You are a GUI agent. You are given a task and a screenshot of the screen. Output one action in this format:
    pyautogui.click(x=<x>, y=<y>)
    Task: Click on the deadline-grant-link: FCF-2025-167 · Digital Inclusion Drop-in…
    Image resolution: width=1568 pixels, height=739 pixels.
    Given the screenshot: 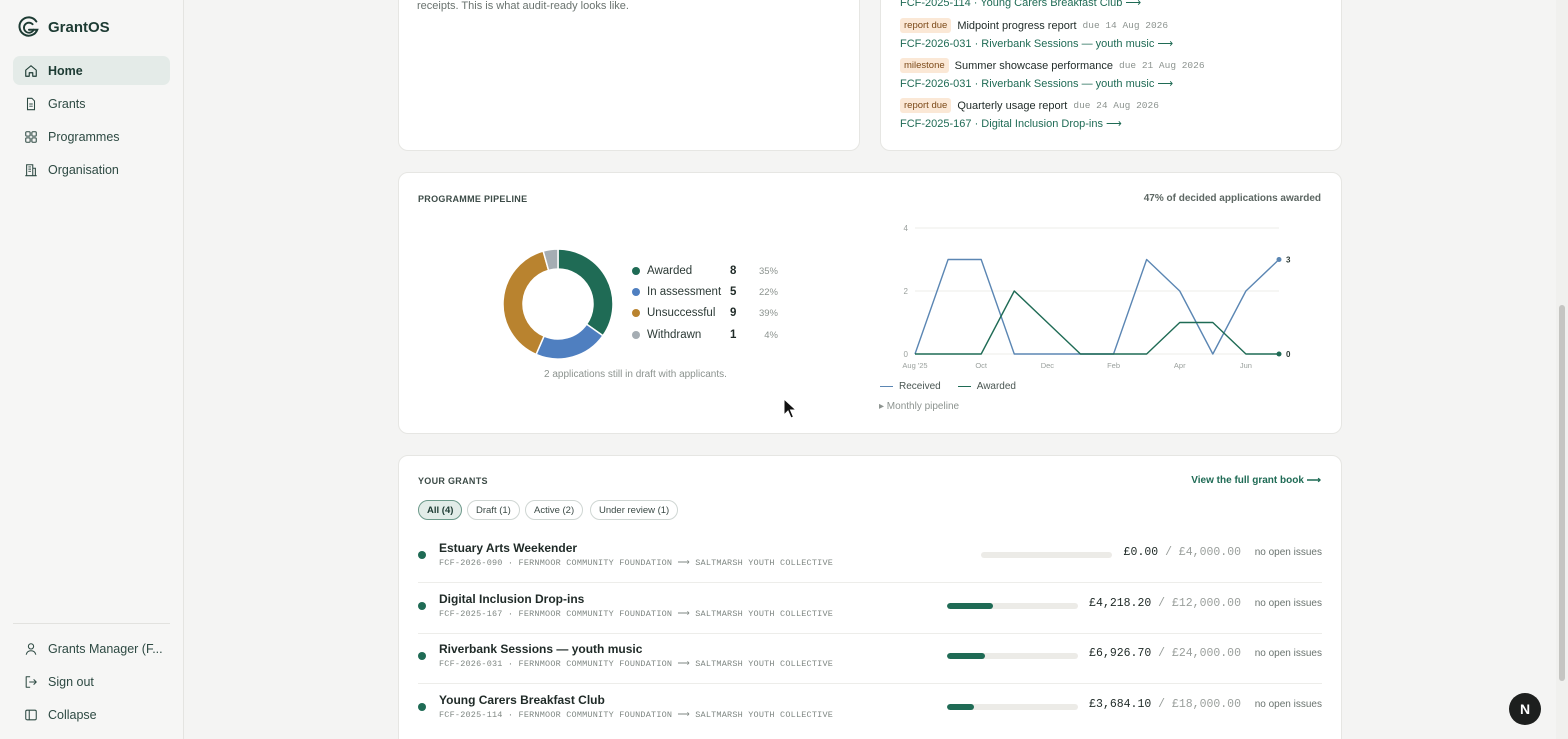 What is the action you would take?
    pyautogui.click(x=1011, y=123)
    